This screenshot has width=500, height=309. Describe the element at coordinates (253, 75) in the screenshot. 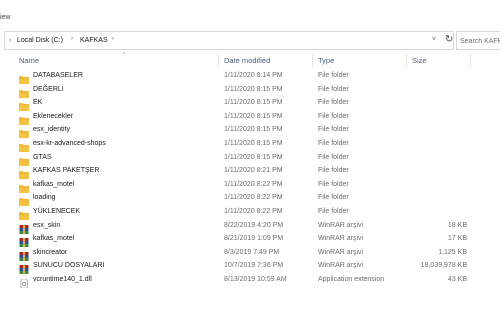

I see `file-date: 1/11/2020 8:14 PM` at that location.